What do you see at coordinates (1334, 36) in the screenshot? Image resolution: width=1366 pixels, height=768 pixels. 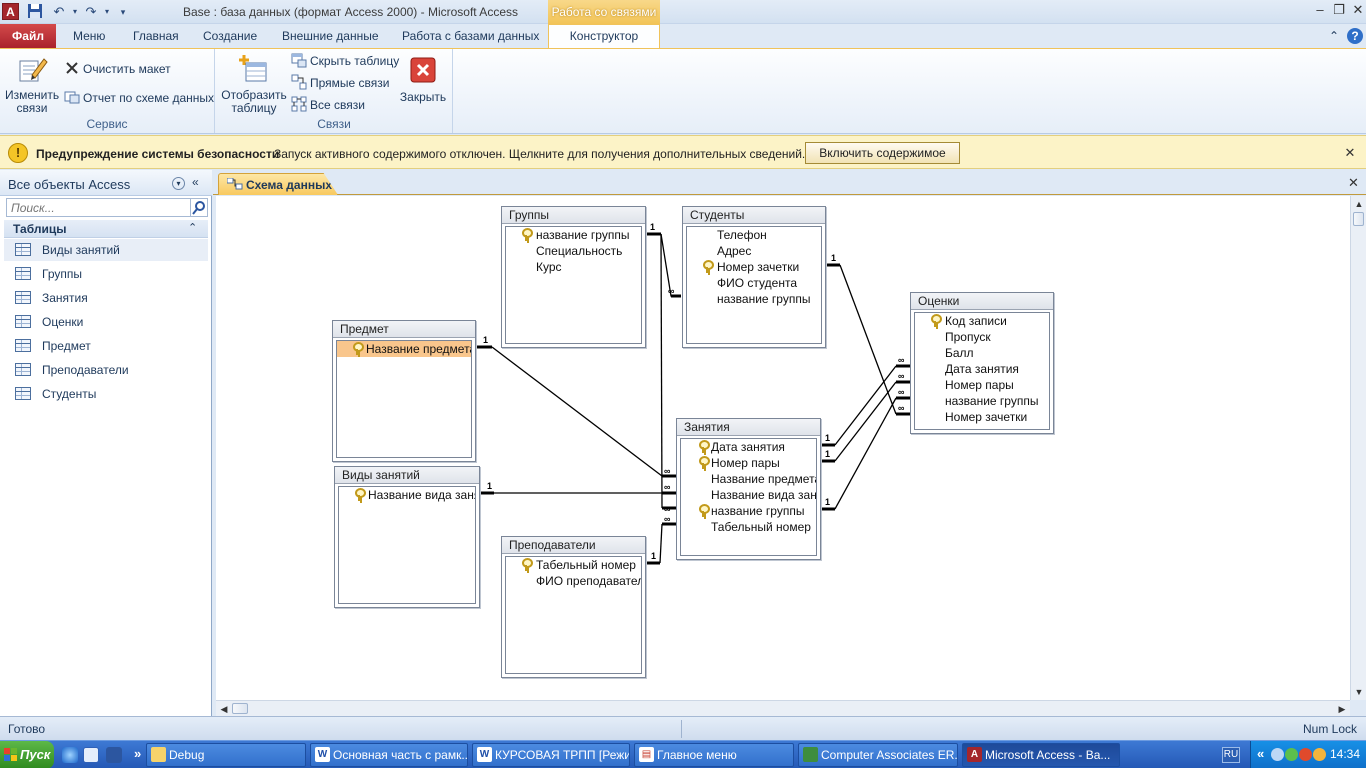 I see `minimize-ribbon-icon: ⌃` at bounding box center [1334, 36].